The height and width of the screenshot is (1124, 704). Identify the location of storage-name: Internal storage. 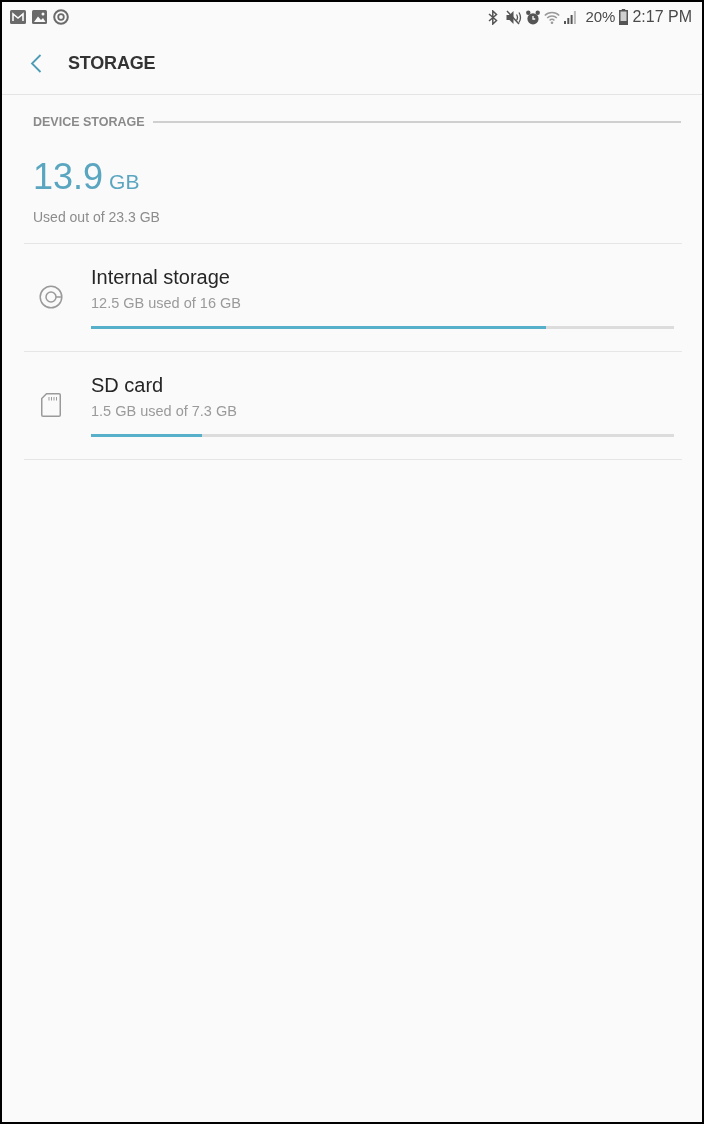
(382, 277).